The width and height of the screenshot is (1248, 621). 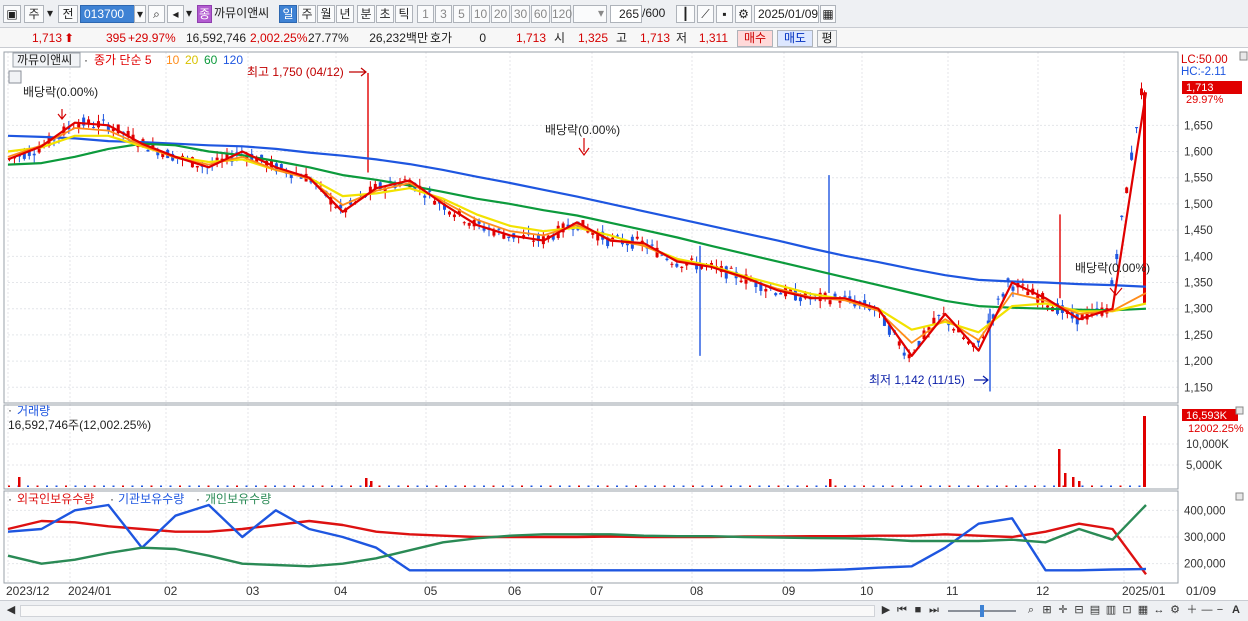 I want to click on legend-ma-120: 120, so click(x=233, y=60).